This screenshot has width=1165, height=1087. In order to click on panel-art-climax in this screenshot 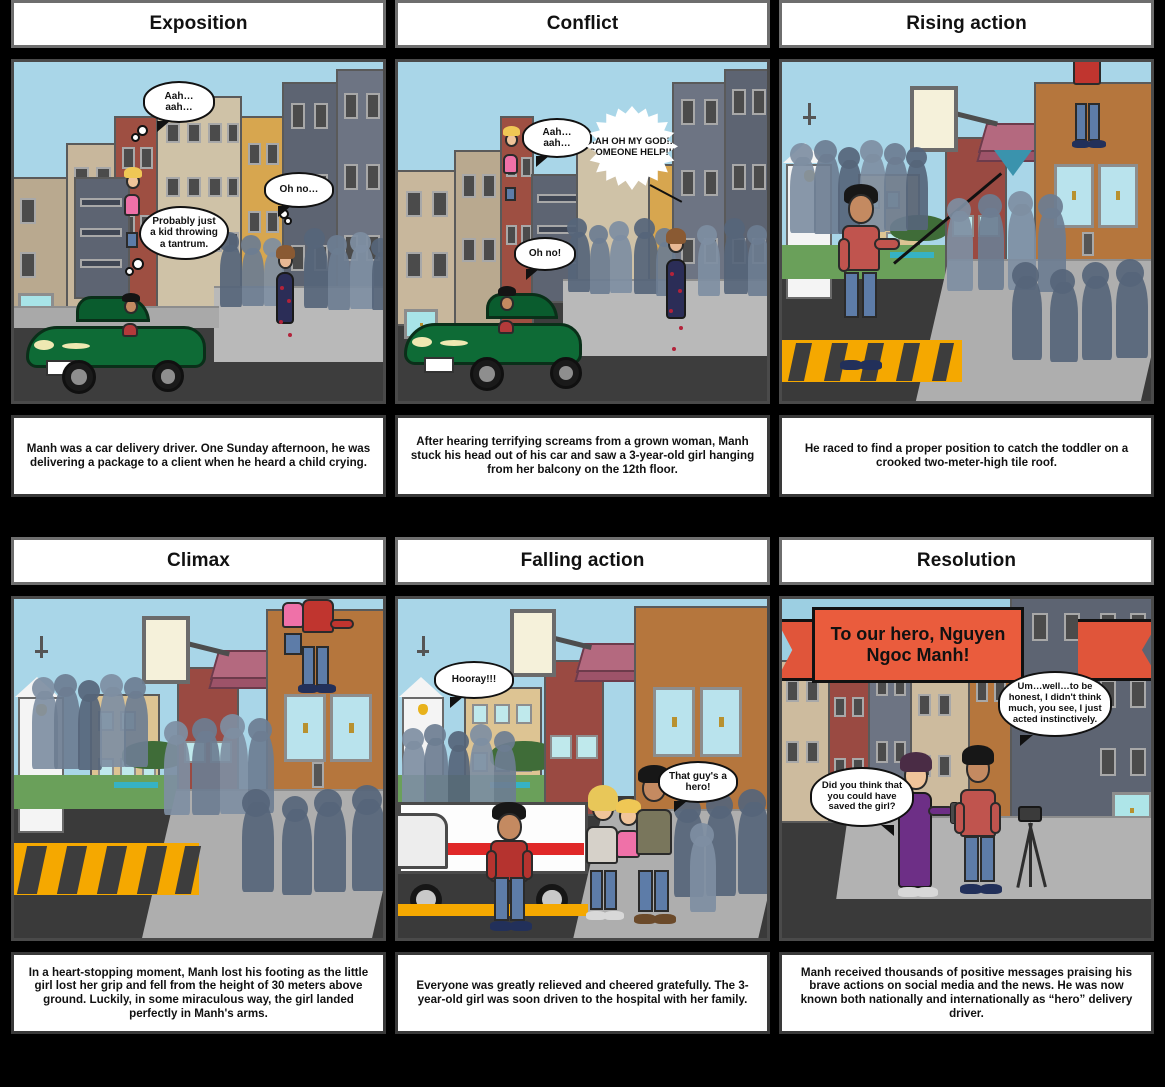, I will do `click(198, 768)`.